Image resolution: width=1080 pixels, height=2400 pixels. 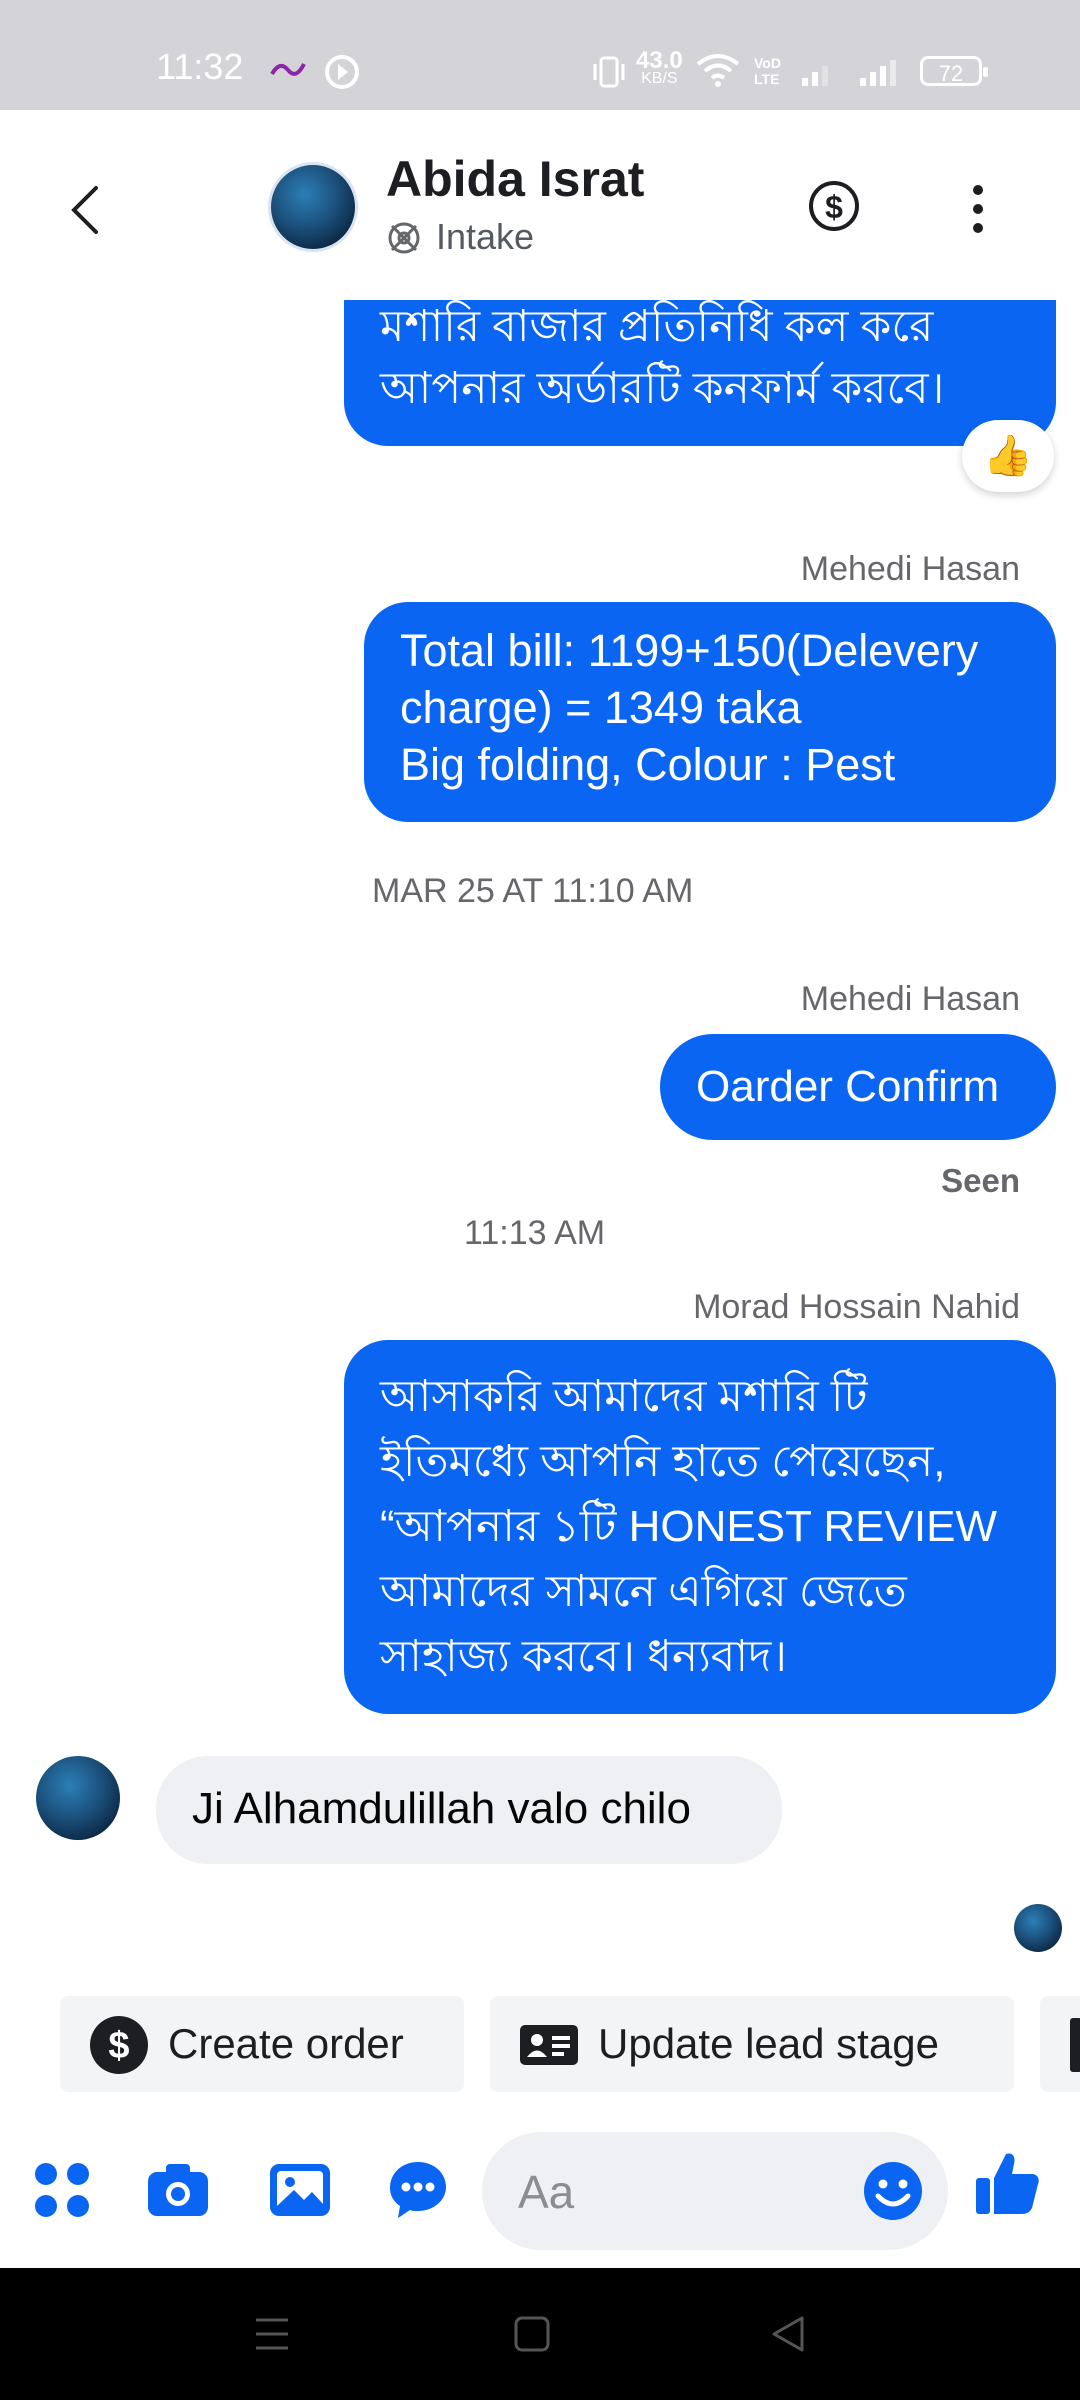 I want to click on contact-avatar, so click(x=313, y=207).